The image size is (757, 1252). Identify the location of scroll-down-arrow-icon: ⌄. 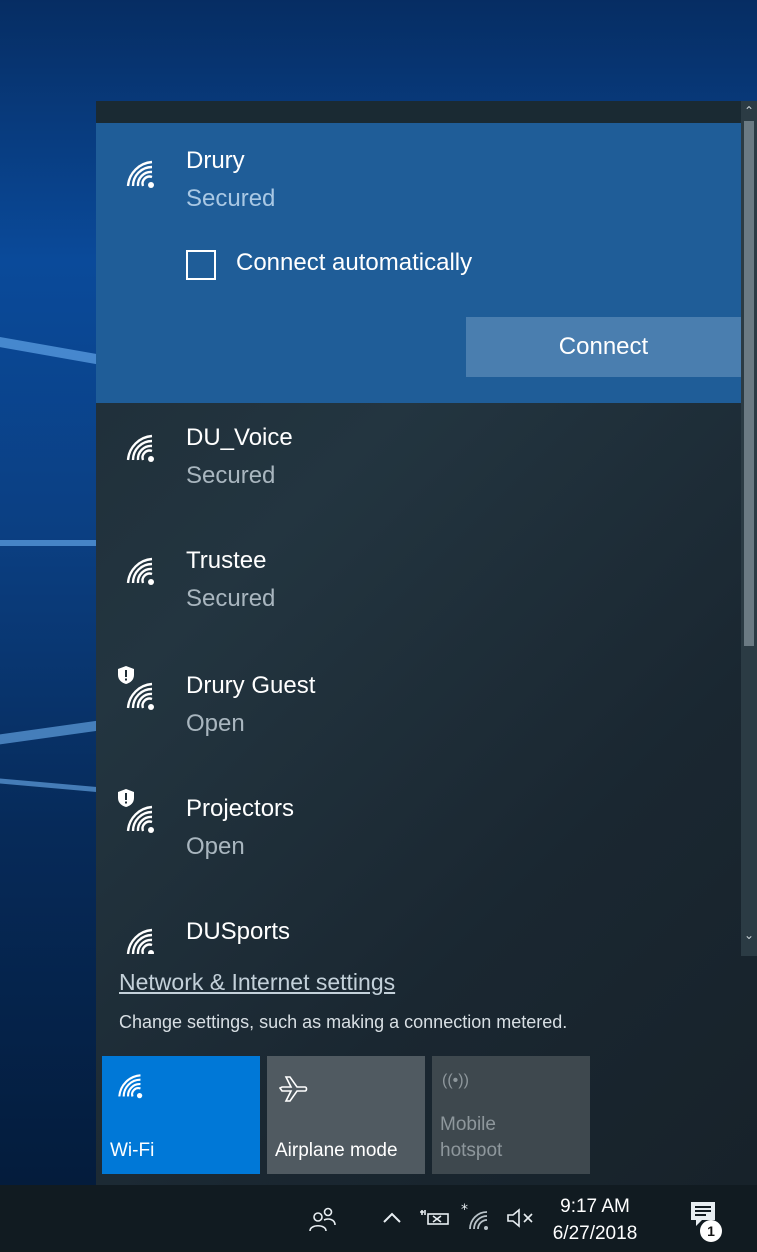
(749, 935).